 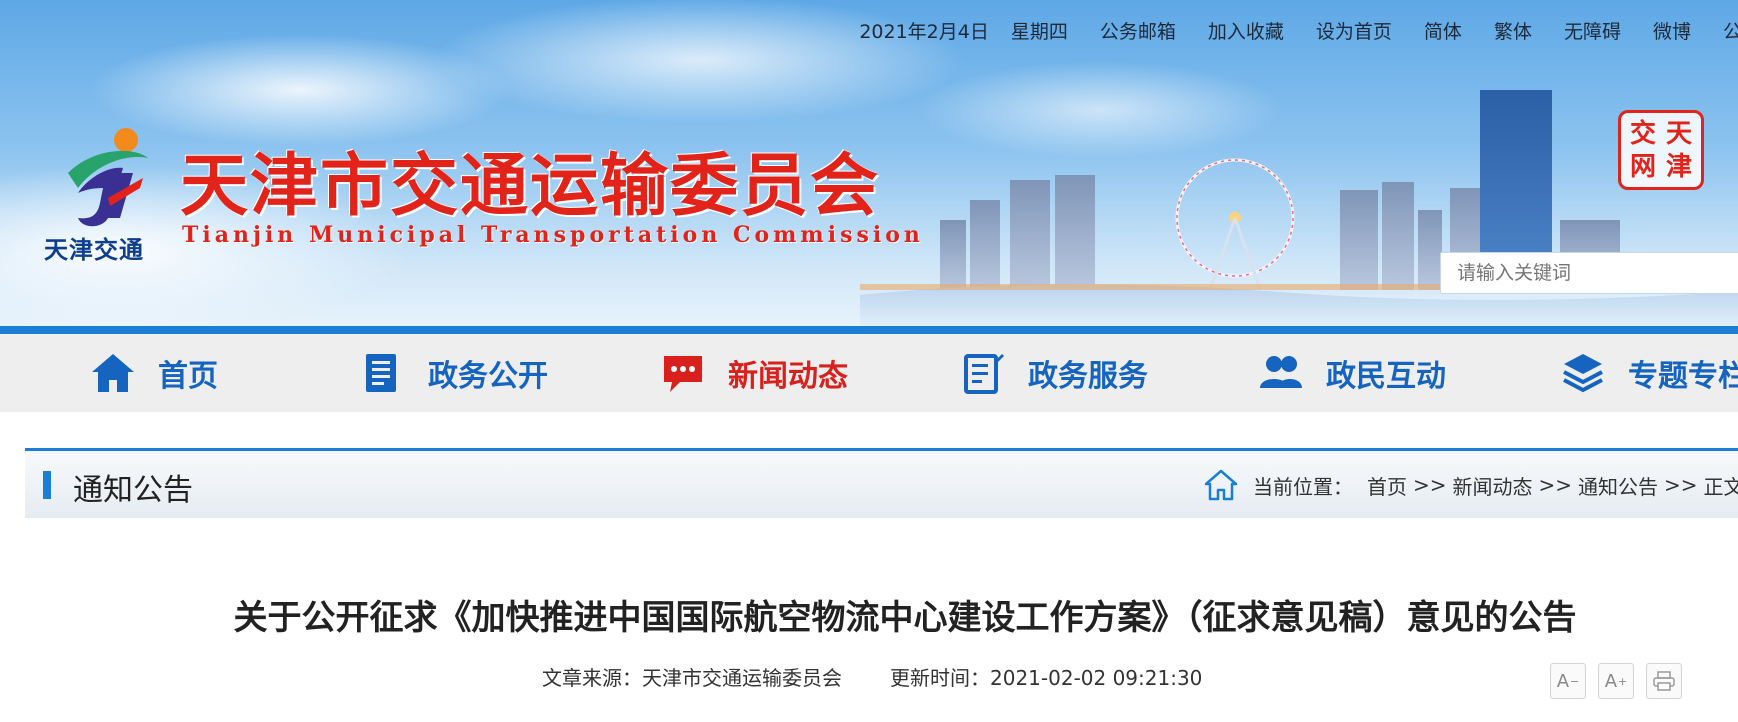 I want to click on link-accessibility: 无障碍, so click(x=1592, y=30).